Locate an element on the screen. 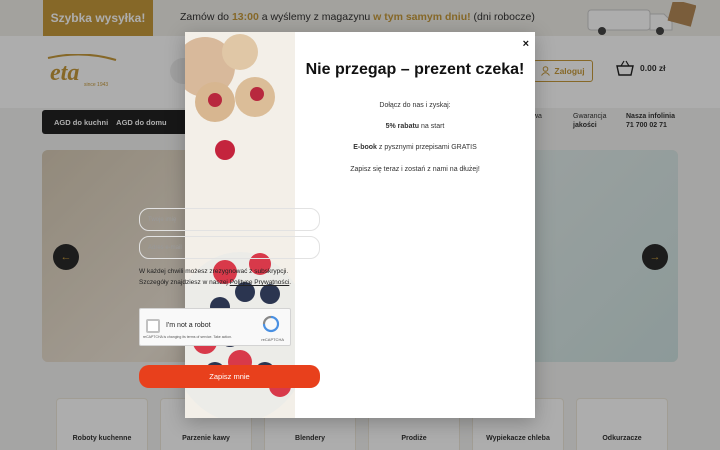 The height and width of the screenshot is (450, 720). perk-ebook: E-book z pysznymi przepisami GRATIS is located at coordinates (415, 147).